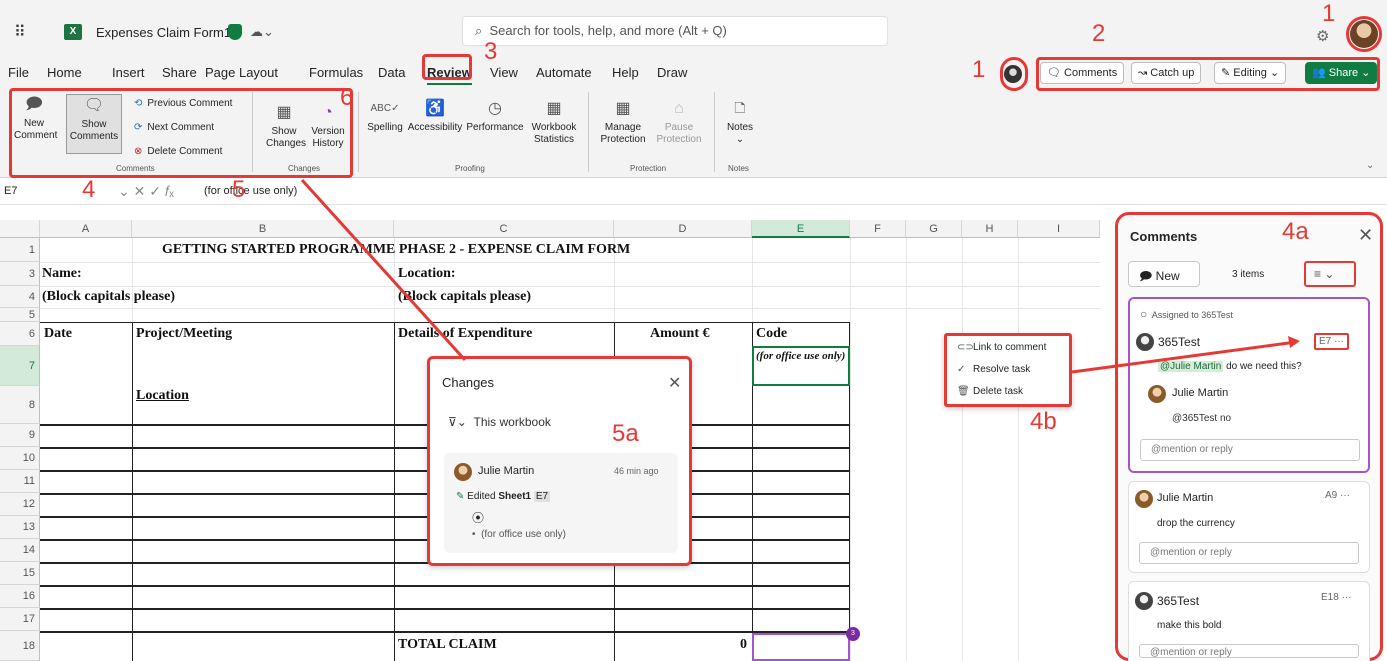  What do you see at coordinates (1364, 34) in the screenshot?
I see `highlight-account` at bounding box center [1364, 34].